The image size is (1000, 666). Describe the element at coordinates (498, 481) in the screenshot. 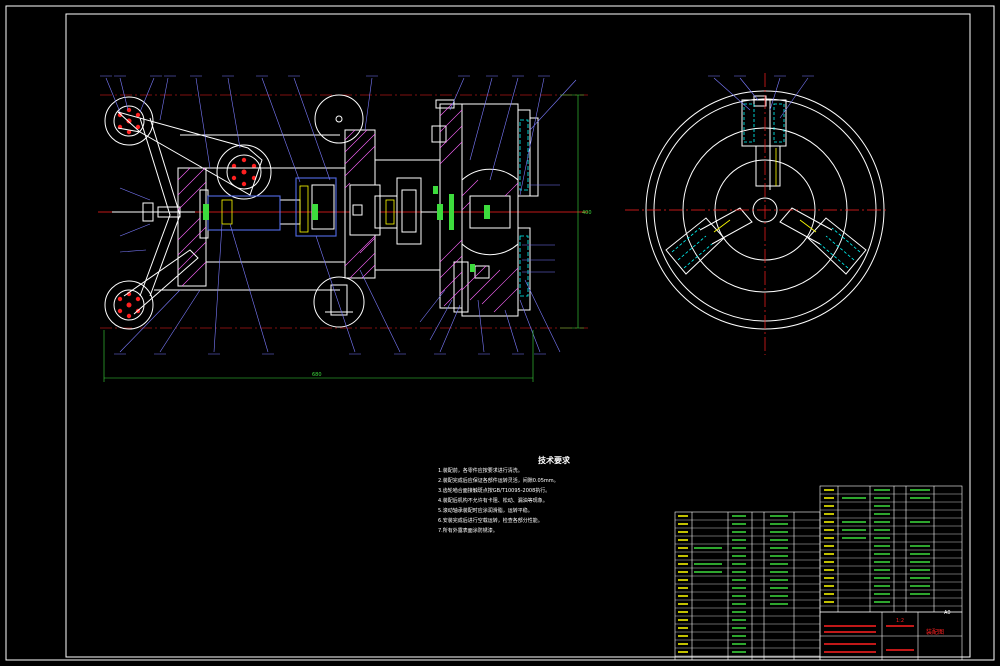

I see `tech-note-item: 2.装配完成后应保证各部件运转灵活，间隙0.05mm。` at that location.